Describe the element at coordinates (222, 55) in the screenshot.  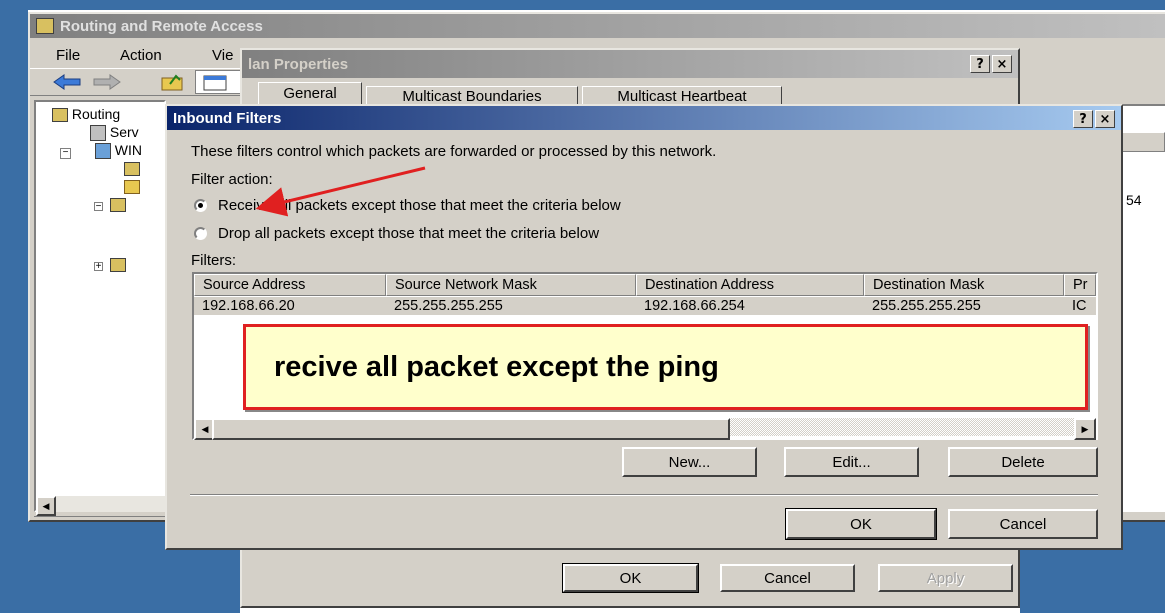
I see `menu-view: Vie` at that location.